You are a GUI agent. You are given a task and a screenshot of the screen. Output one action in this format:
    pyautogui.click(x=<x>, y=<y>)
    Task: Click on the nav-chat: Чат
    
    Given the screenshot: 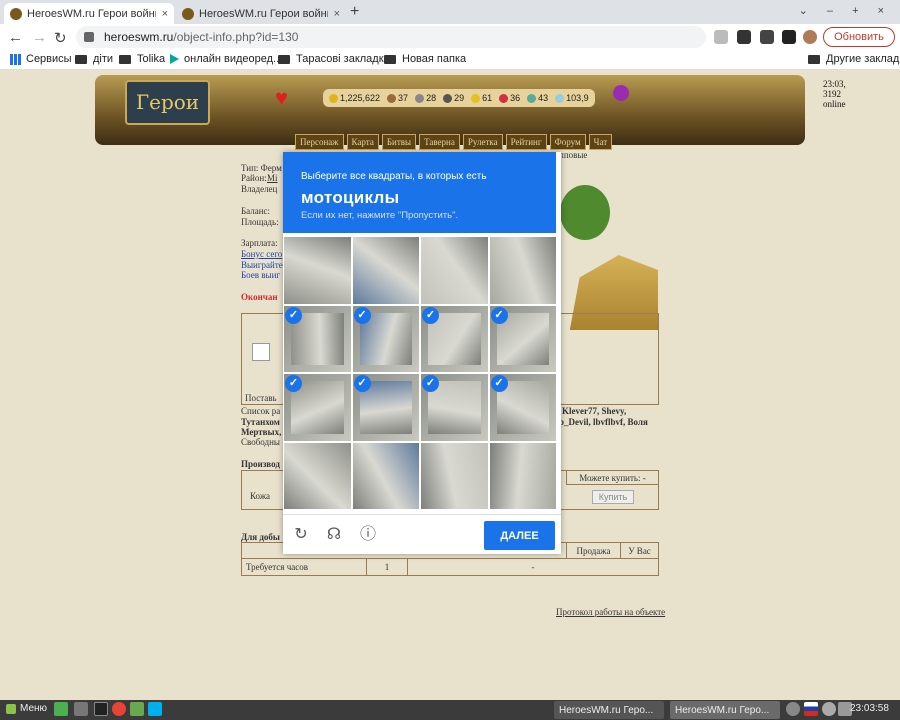 What is the action you would take?
    pyautogui.click(x=600, y=142)
    